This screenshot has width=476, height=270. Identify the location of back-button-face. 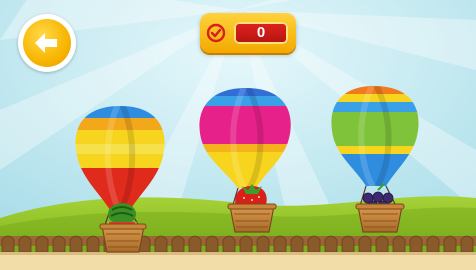
(47, 43).